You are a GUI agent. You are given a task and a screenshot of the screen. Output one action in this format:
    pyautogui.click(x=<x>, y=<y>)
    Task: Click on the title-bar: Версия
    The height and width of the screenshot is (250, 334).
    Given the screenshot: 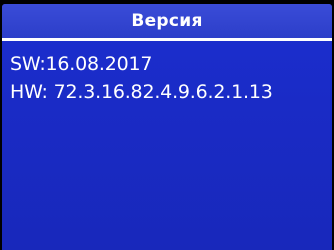 What is the action you would take?
    pyautogui.click(x=167, y=22)
    